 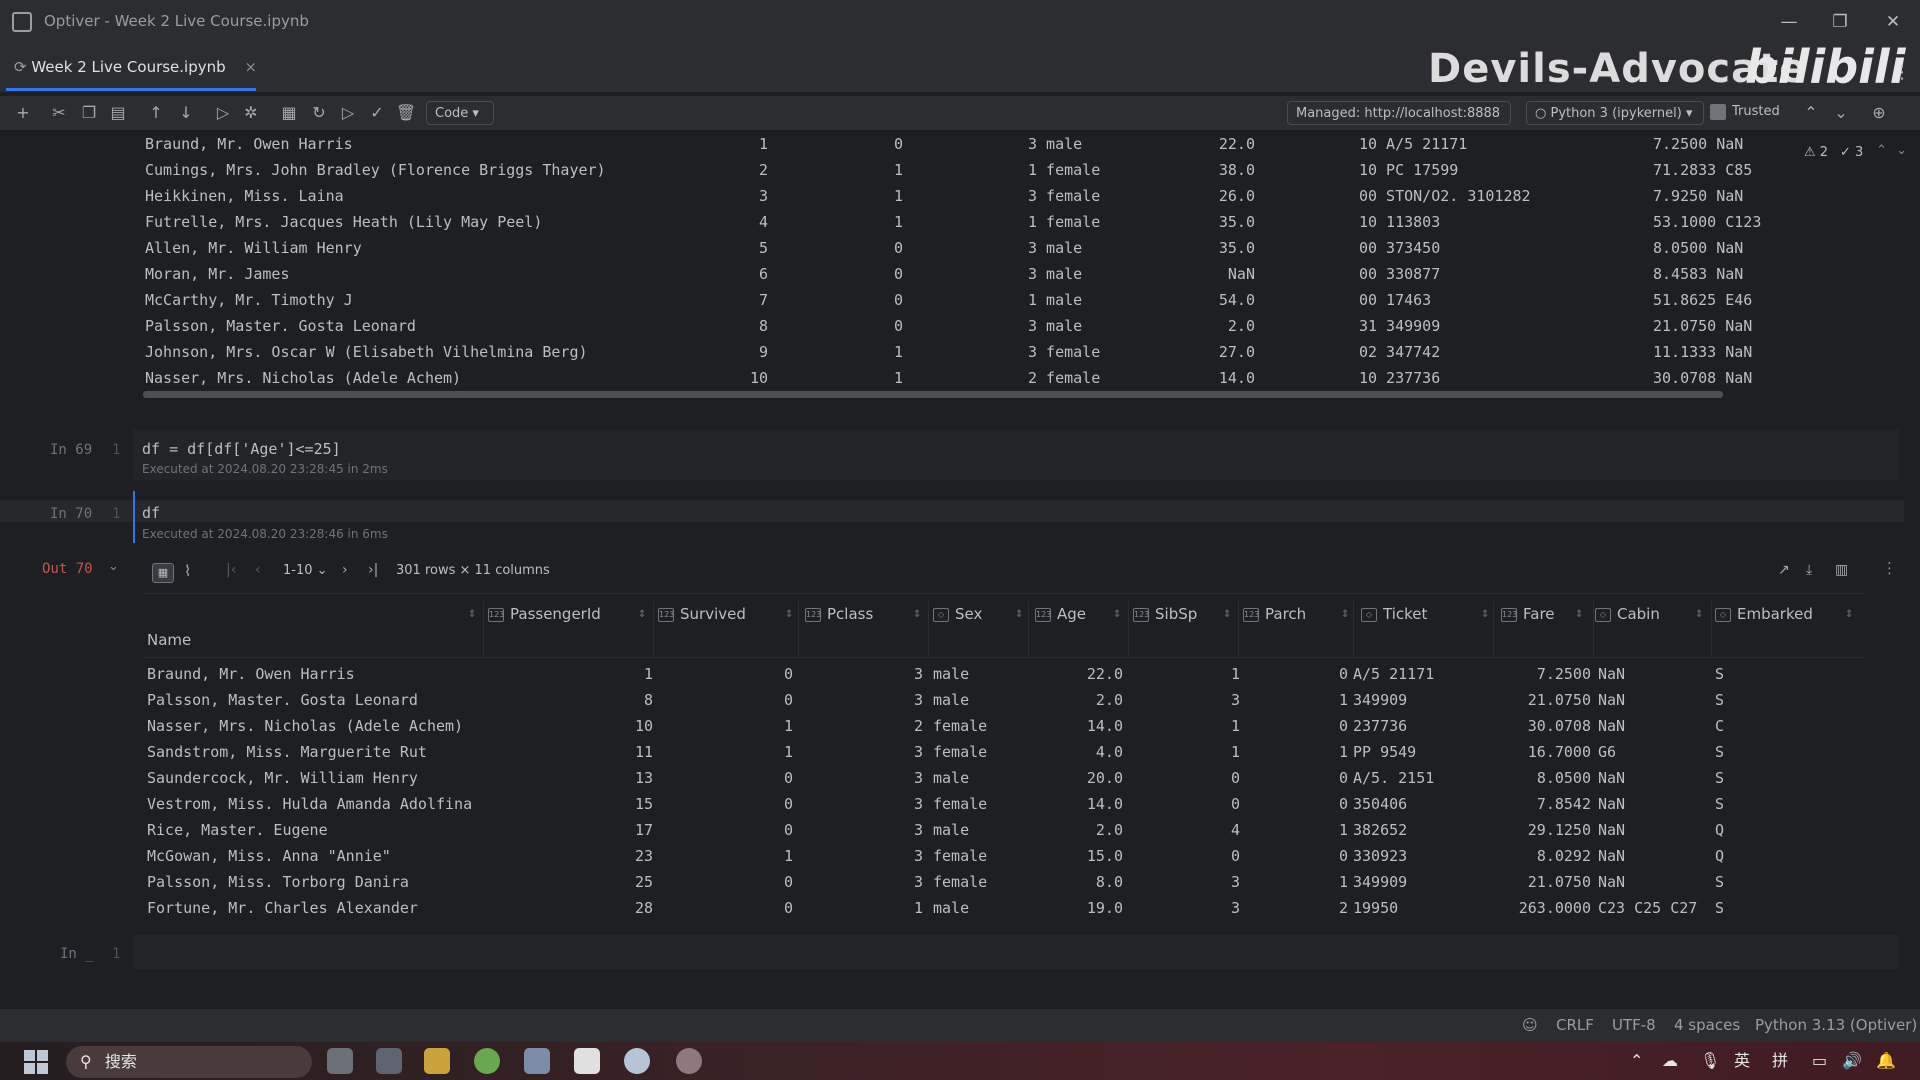 I want to click on table-cell: C, so click(x=1745, y=726).